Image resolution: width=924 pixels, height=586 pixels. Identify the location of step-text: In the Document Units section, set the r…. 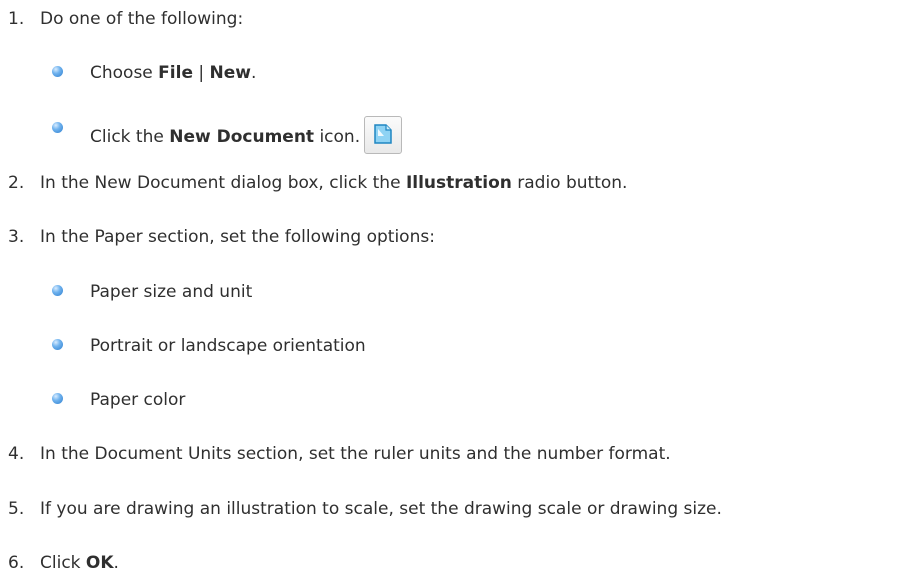
(355, 454).